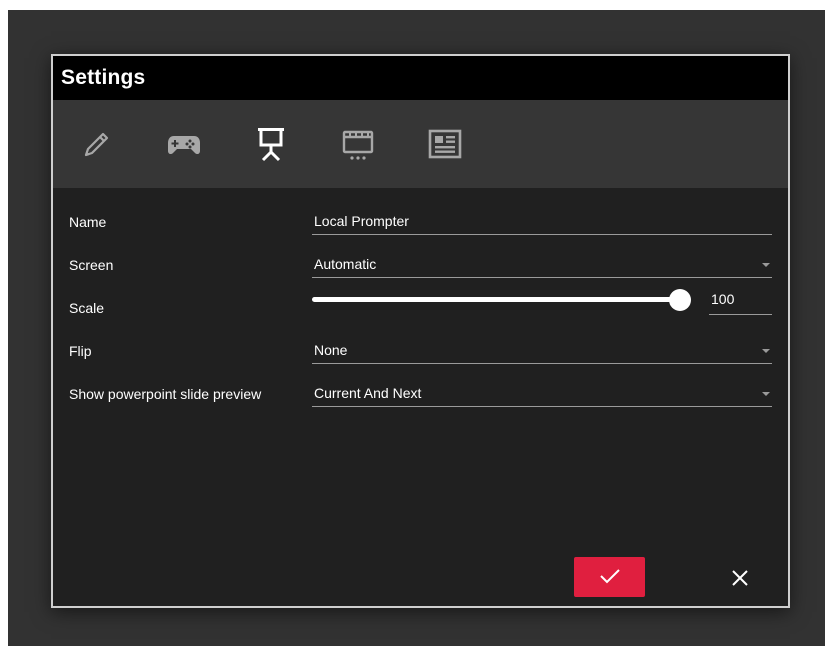 Image resolution: width=825 pixels, height=646 pixels. I want to click on name-input: Local Prompter, so click(542, 219).